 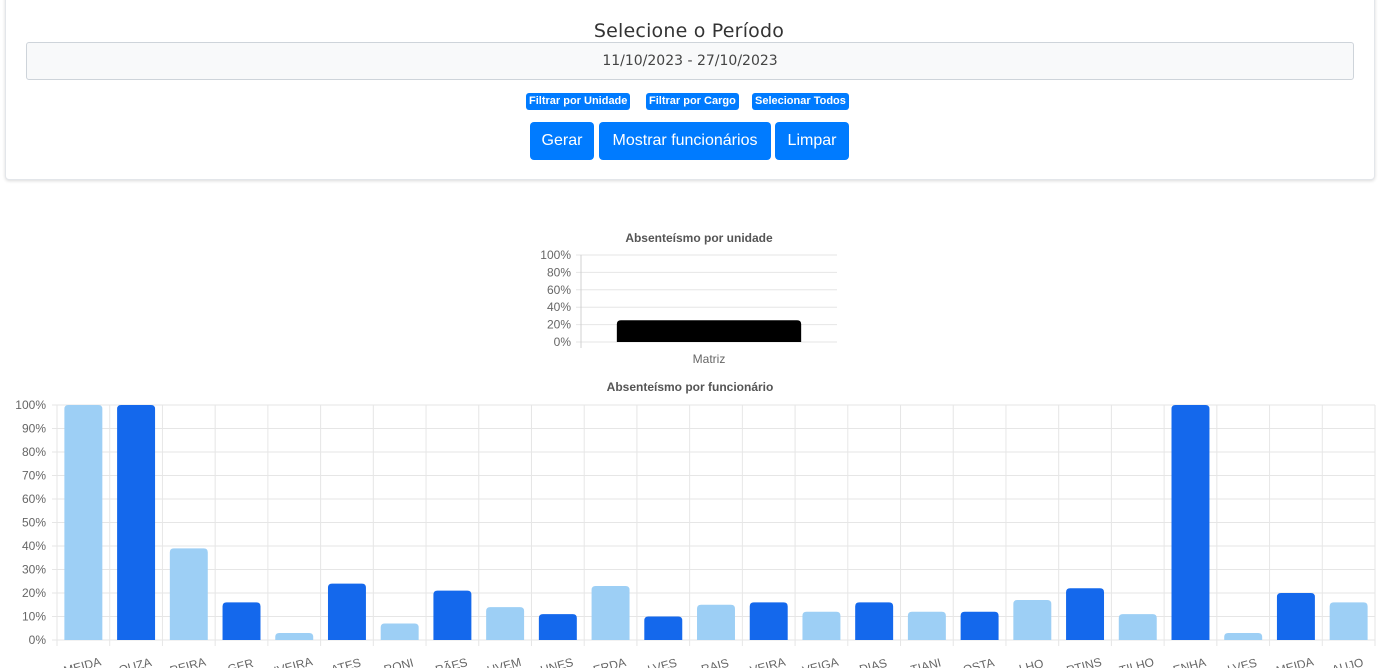 What do you see at coordinates (1190, 661) in the screenshot?
I see `x-tick-label: ENHA` at bounding box center [1190, 661].